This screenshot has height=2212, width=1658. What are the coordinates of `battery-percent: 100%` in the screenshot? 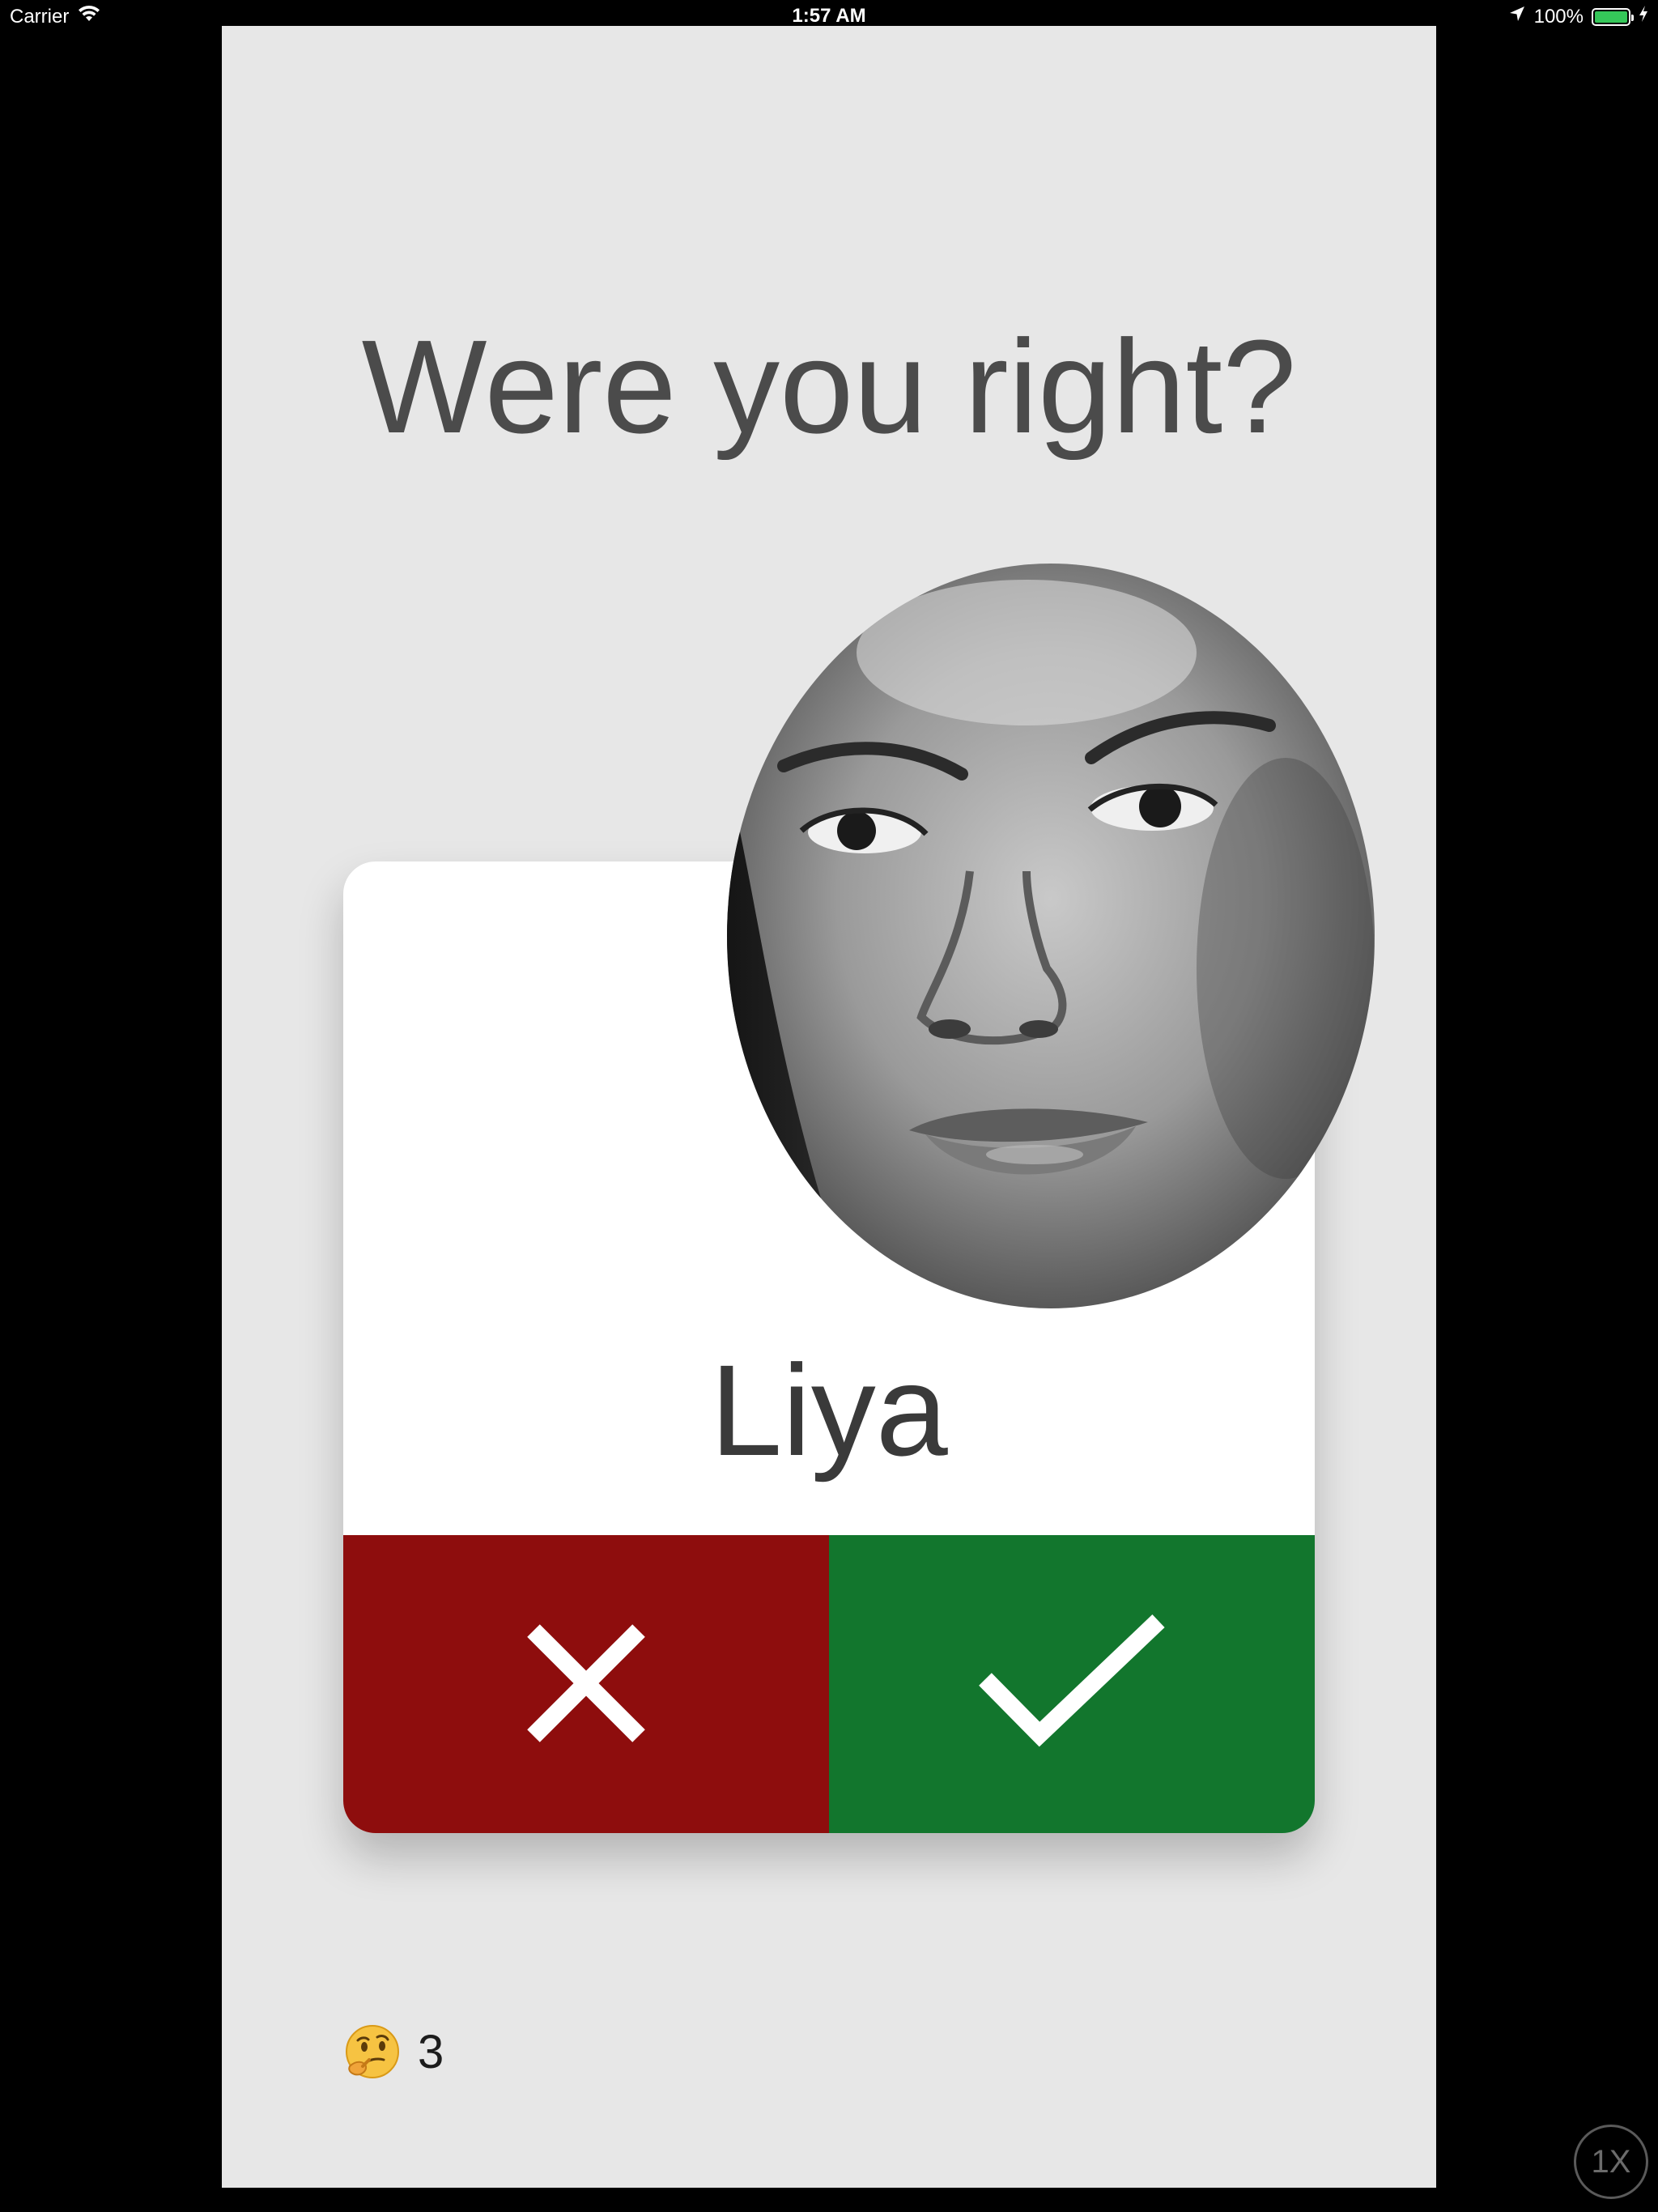 It's located at (1558, 16).